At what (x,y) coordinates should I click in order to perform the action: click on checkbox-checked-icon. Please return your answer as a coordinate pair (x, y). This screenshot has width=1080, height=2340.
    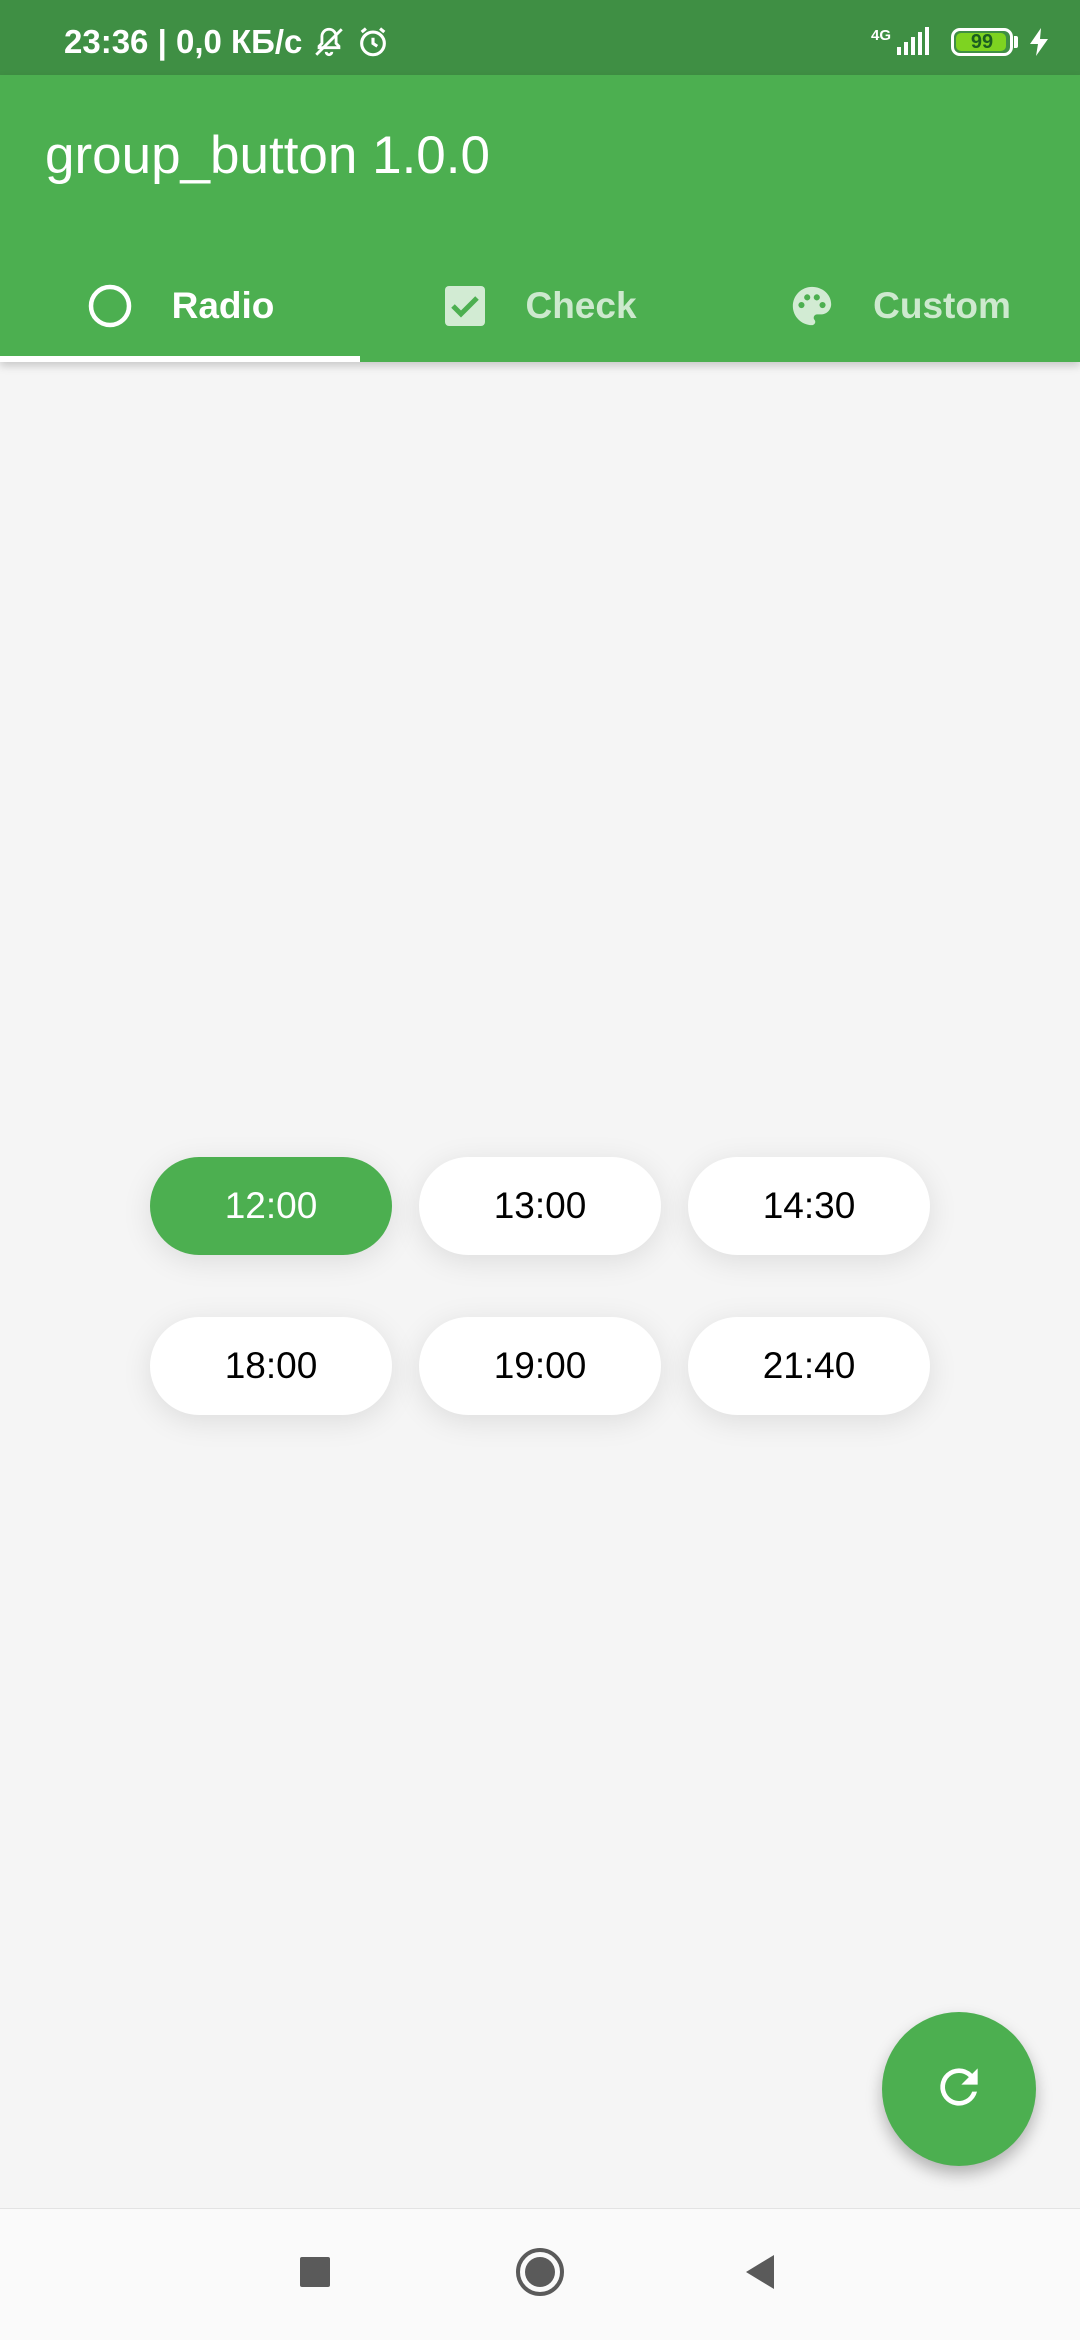
    Looking at the image, I should click on (465, 306).